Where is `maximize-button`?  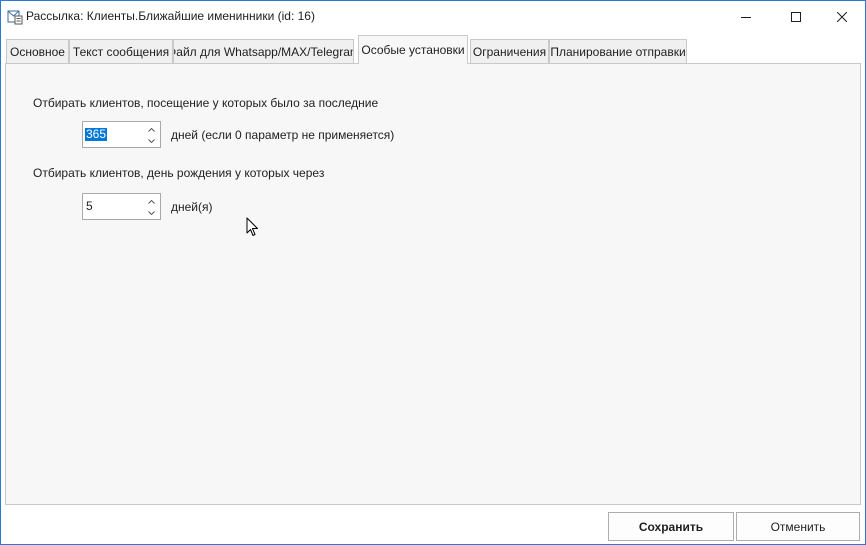 maximize-button is located at coordinates (796, 16).